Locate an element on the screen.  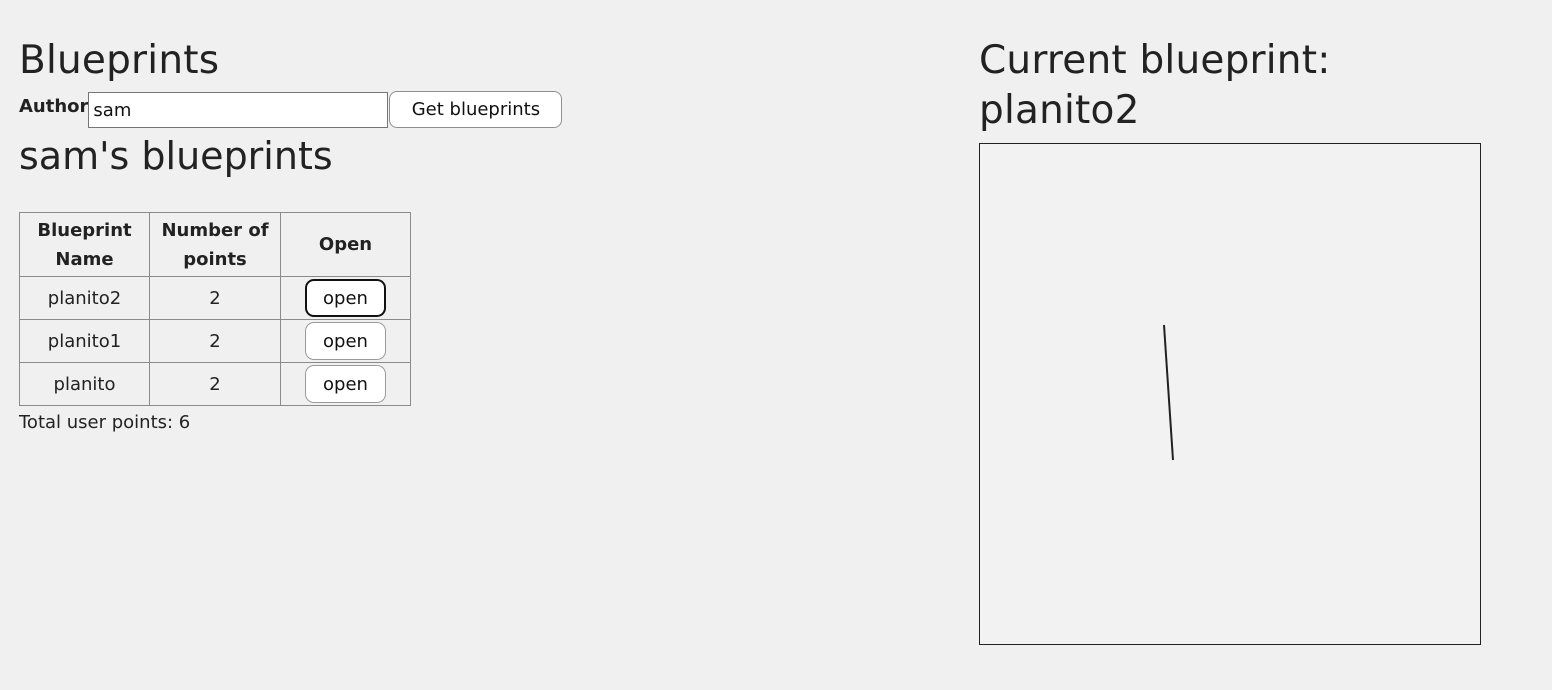
table-row: planito2 2 open is located at coordinates (215, 298).